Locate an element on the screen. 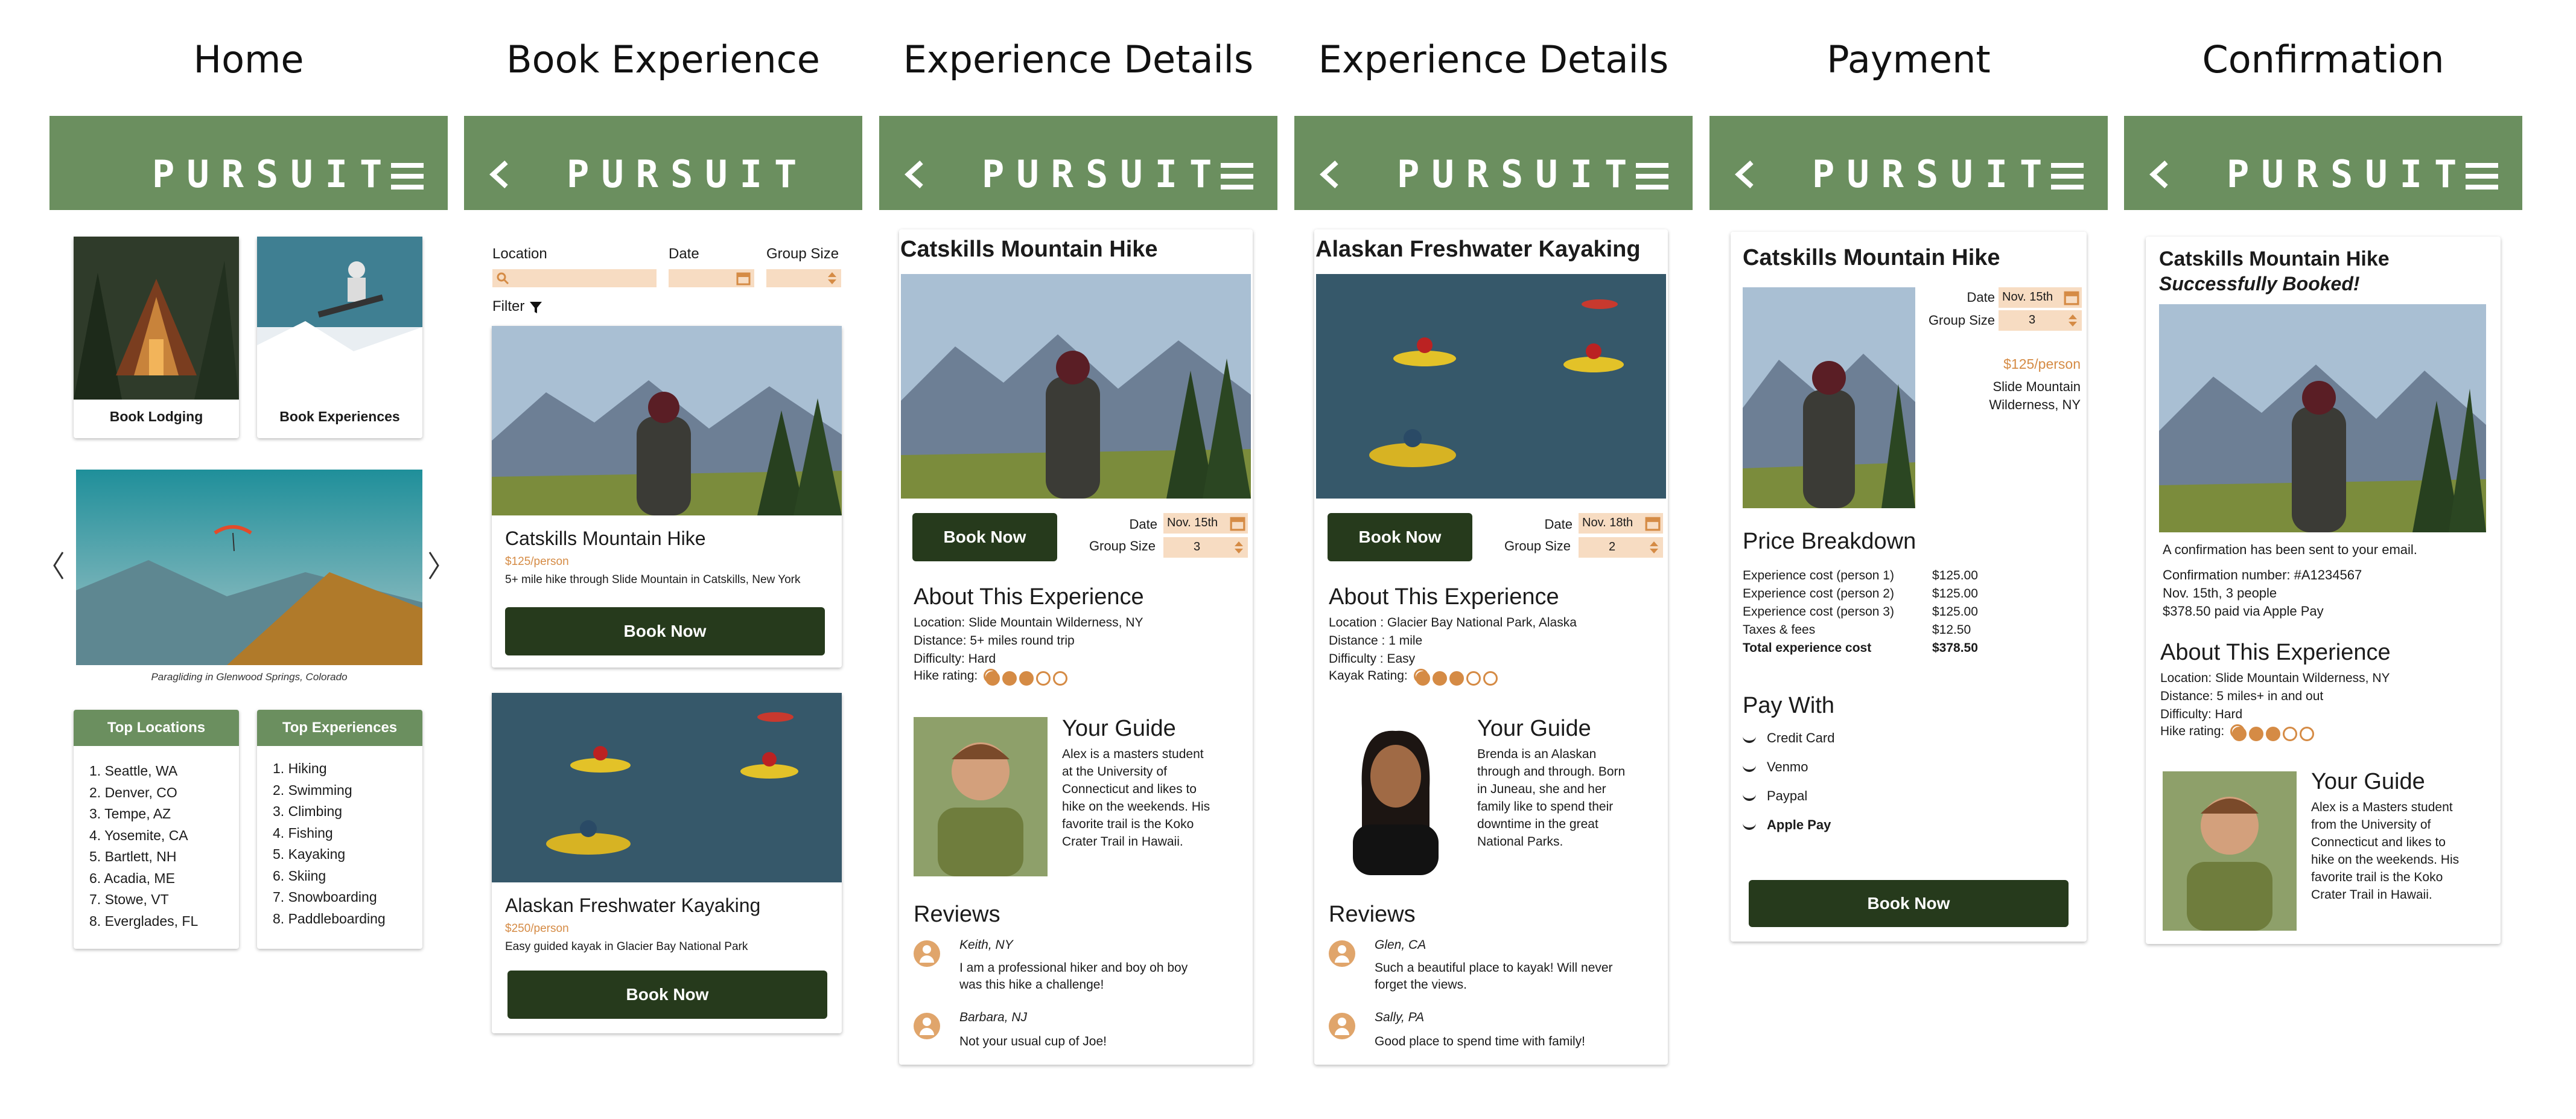  date-input: Nov. 18th is located at coordinates (1621, 523).